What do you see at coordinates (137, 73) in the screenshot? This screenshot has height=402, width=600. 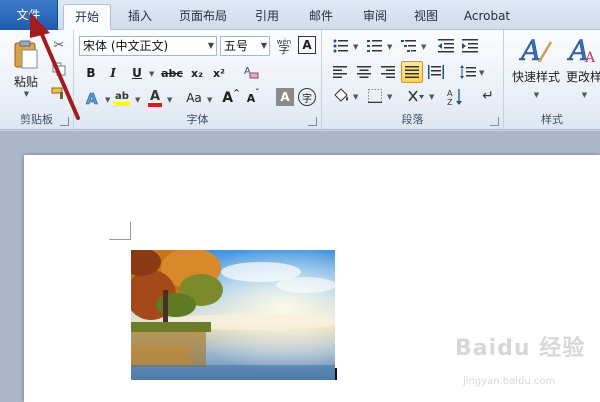 I see `underline-button: U` at bounding box center [137, 73].